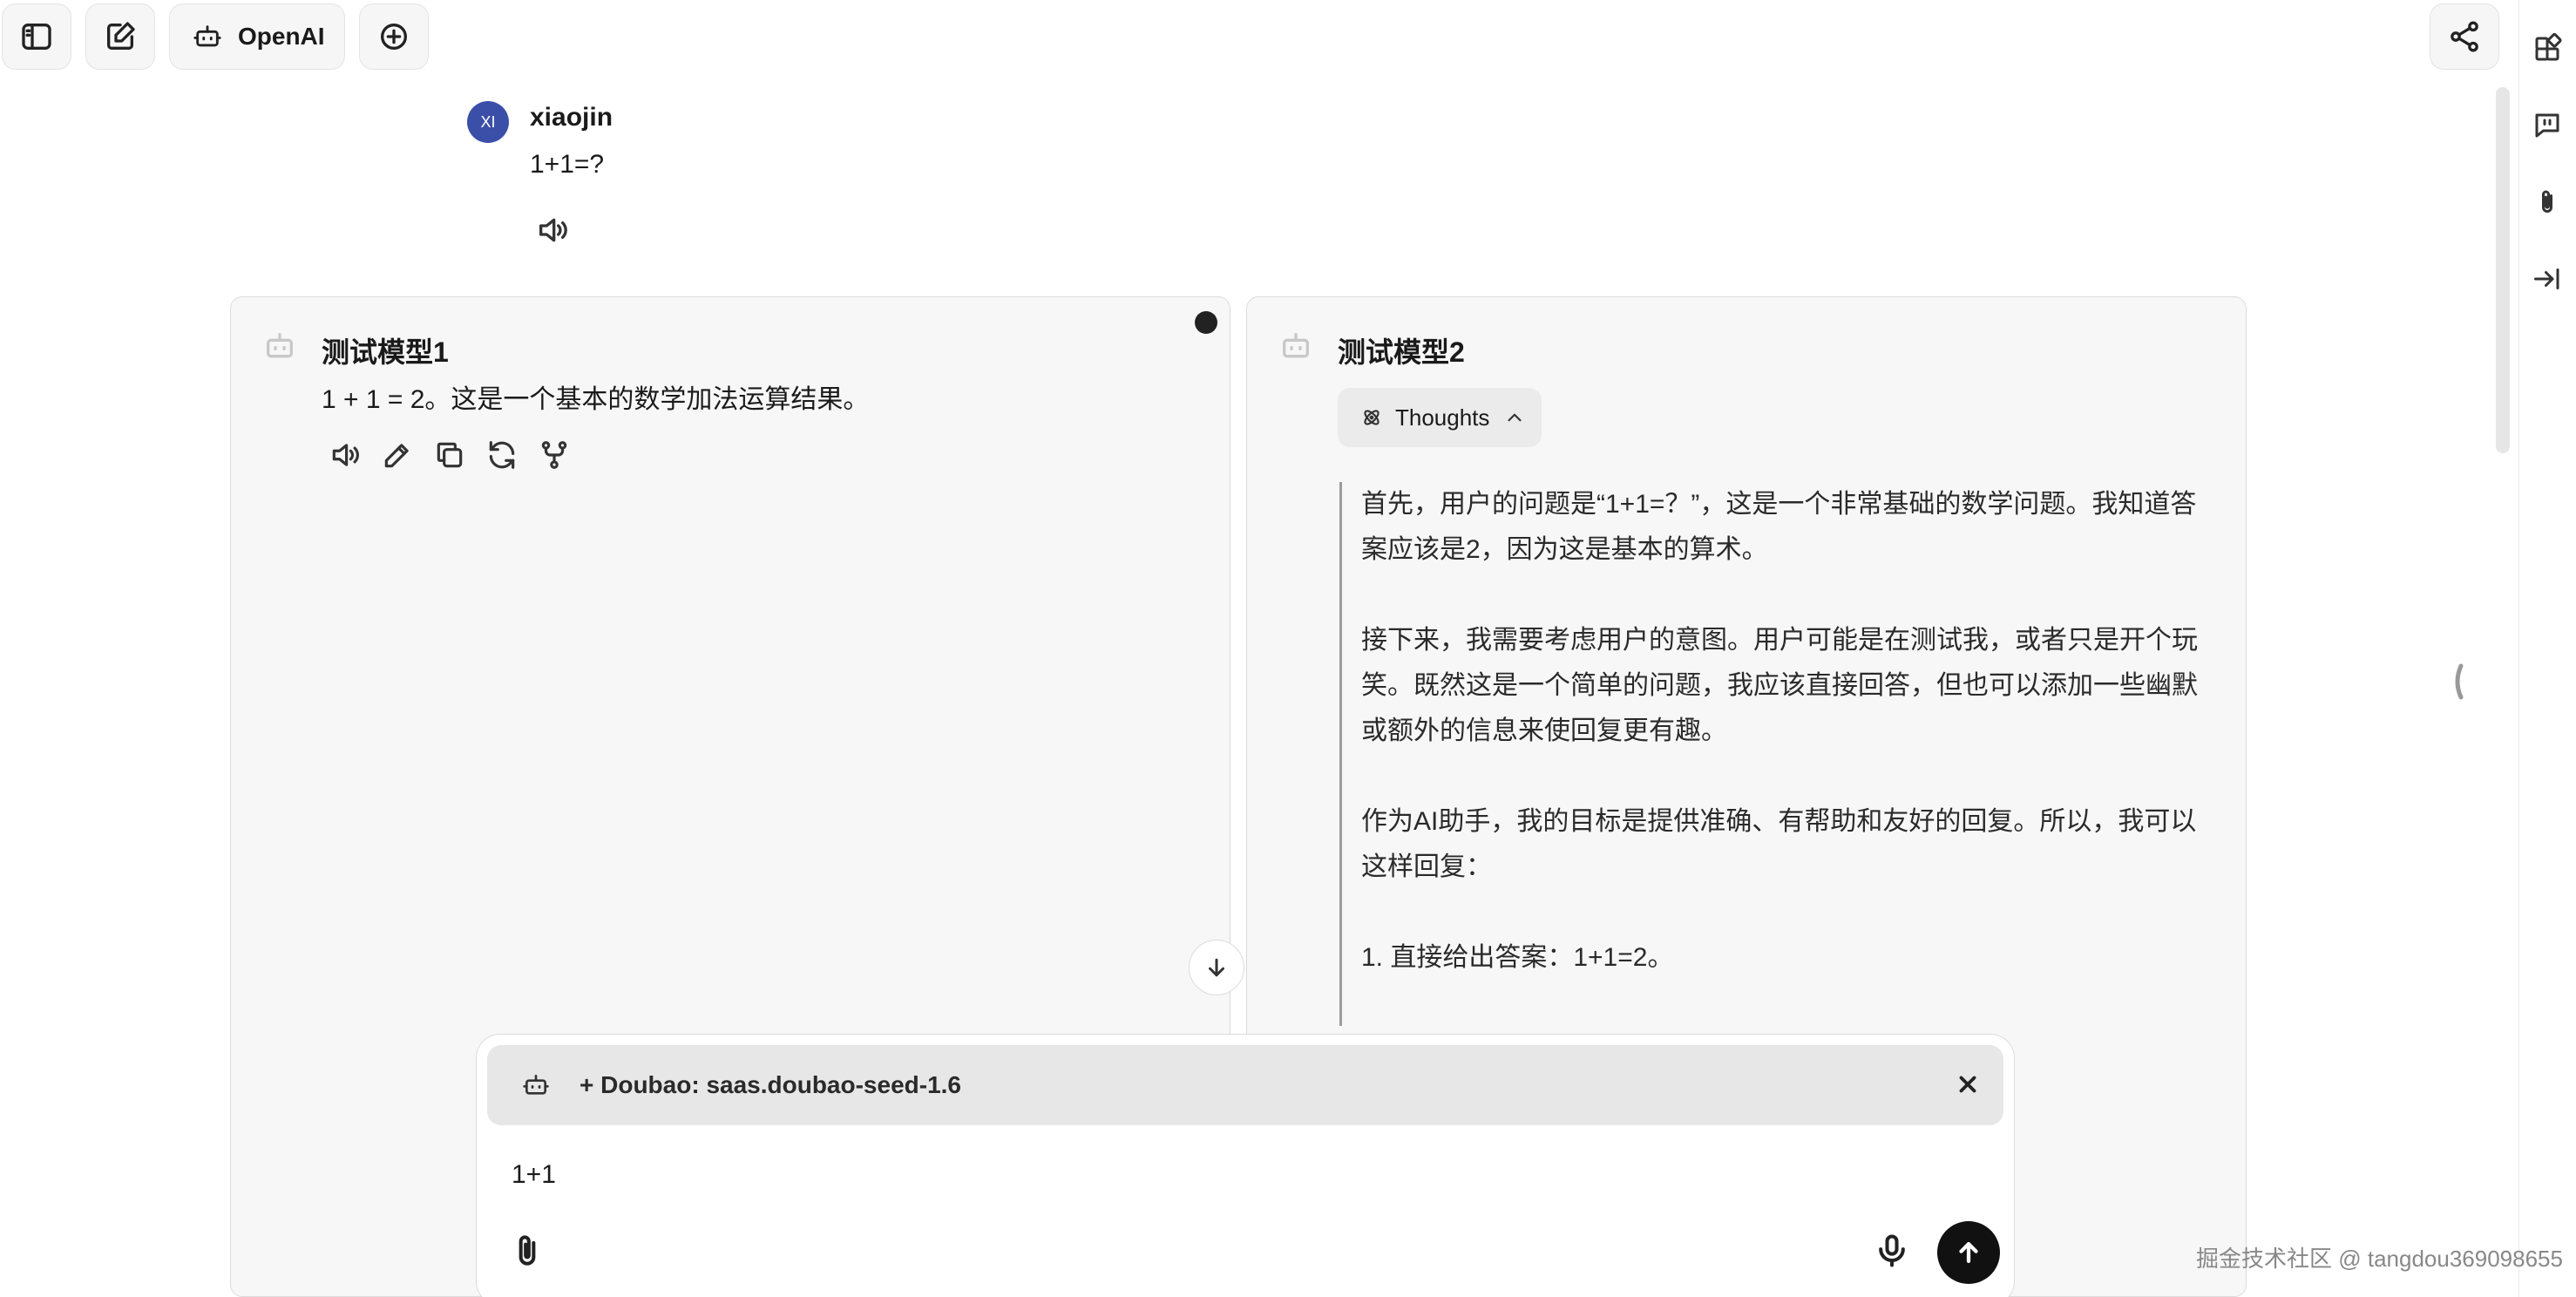  What do you see at coordinates (2547, 648) in the screenshot?
I see `right-rail` at bounding box center [2547, 648].